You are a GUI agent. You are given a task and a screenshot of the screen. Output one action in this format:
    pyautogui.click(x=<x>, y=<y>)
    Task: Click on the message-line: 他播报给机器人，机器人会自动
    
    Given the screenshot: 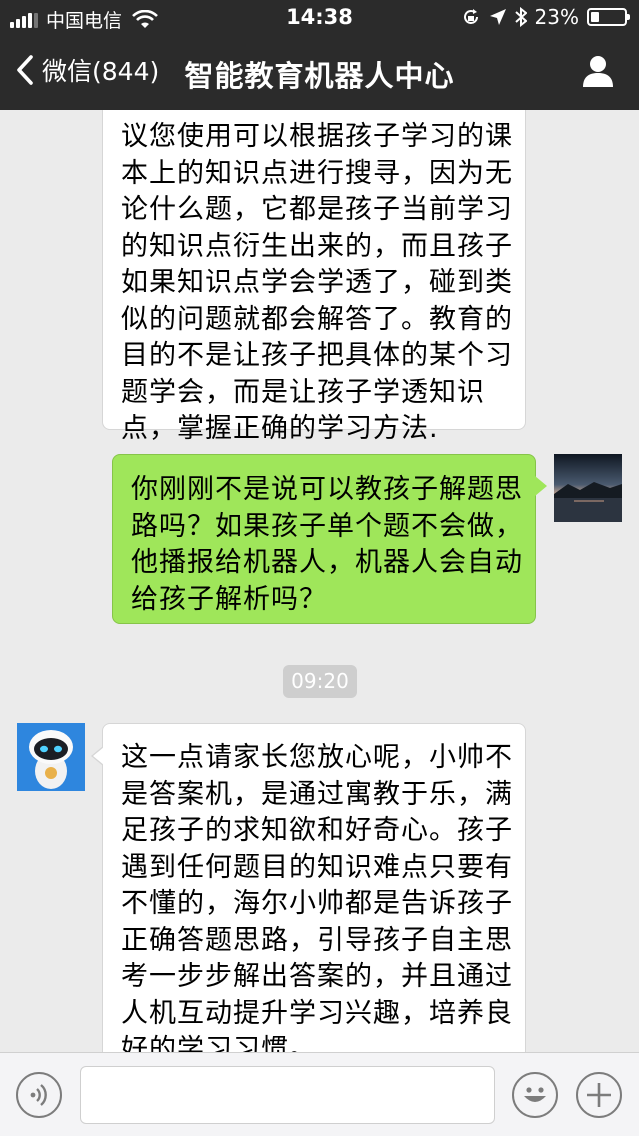 What is the action you would take?
    pyautogui.click(x=327, y=562)
    